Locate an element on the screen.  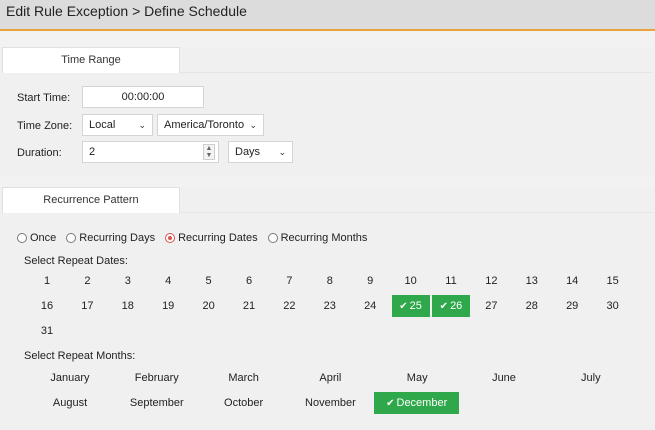
time-zone-label: Time Zone: is located at coordinates (45, 126).